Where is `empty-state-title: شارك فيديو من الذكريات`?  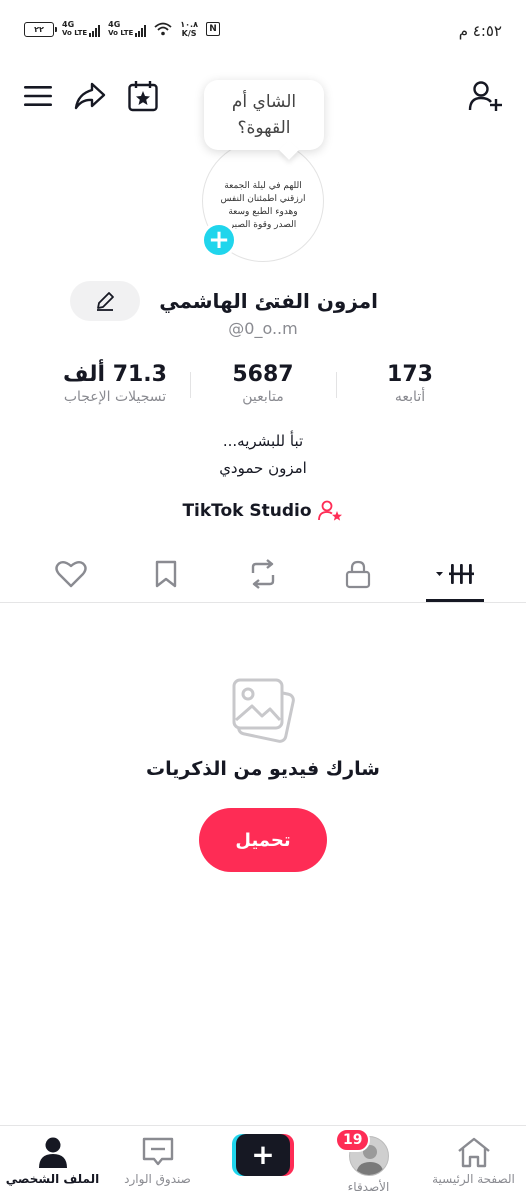
empty-state-title: شارك فيديو من الذكريات is located at coordinates (263, 769).